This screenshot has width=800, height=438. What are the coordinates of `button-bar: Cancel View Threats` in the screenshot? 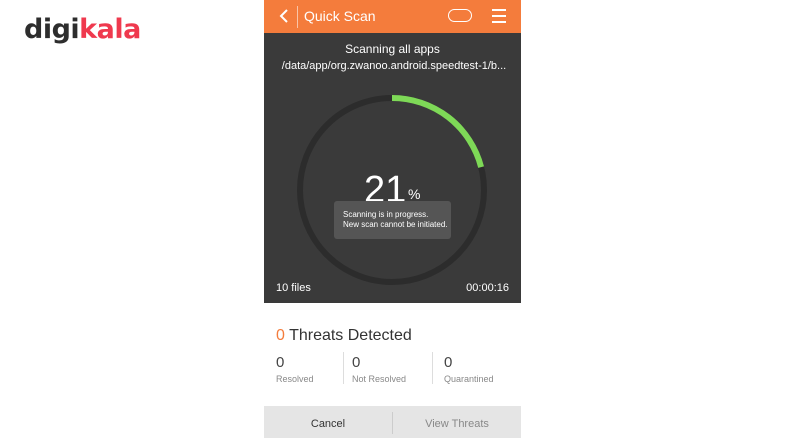 It's located at (392, 422).